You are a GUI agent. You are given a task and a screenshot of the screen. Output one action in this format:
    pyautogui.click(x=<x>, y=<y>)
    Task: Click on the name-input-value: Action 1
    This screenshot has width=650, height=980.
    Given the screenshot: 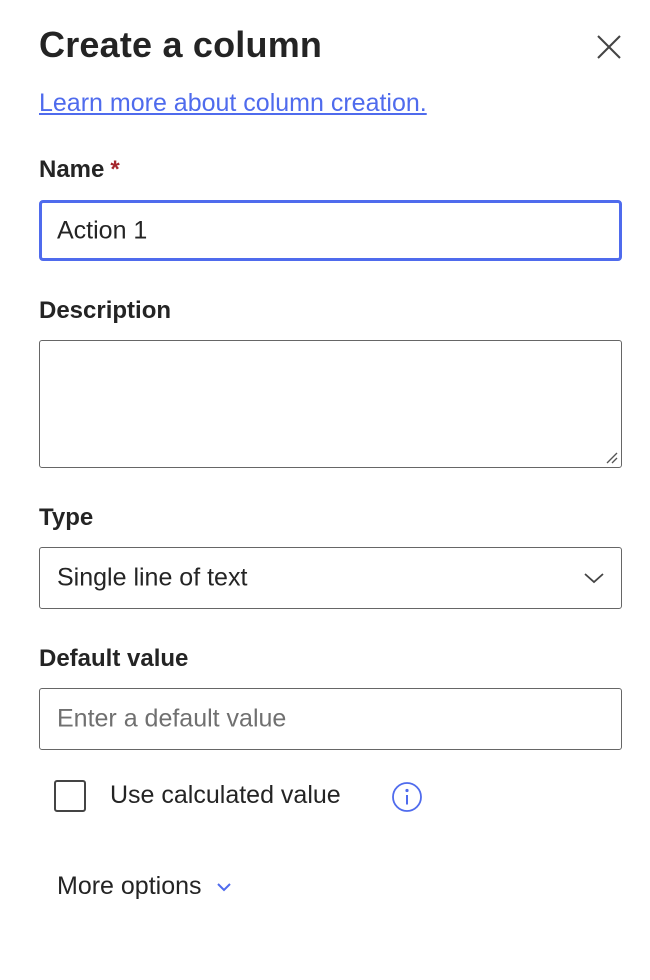 What is the action you would take?
    pyautogui.click(x=102, y=230)
    